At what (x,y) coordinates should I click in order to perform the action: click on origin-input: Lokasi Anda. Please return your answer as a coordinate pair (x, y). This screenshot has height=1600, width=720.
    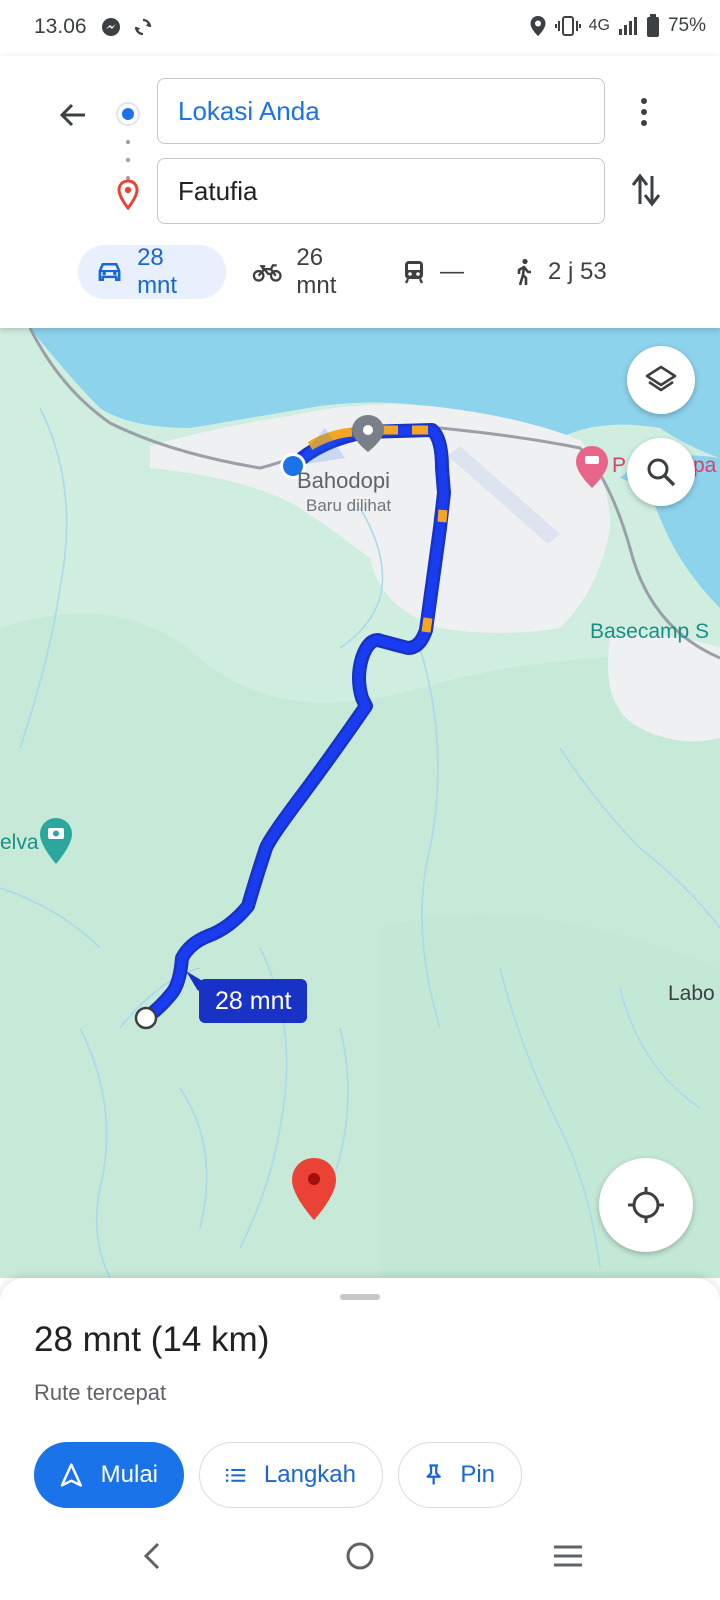
    Looking at the image, I should click on (381, 111).